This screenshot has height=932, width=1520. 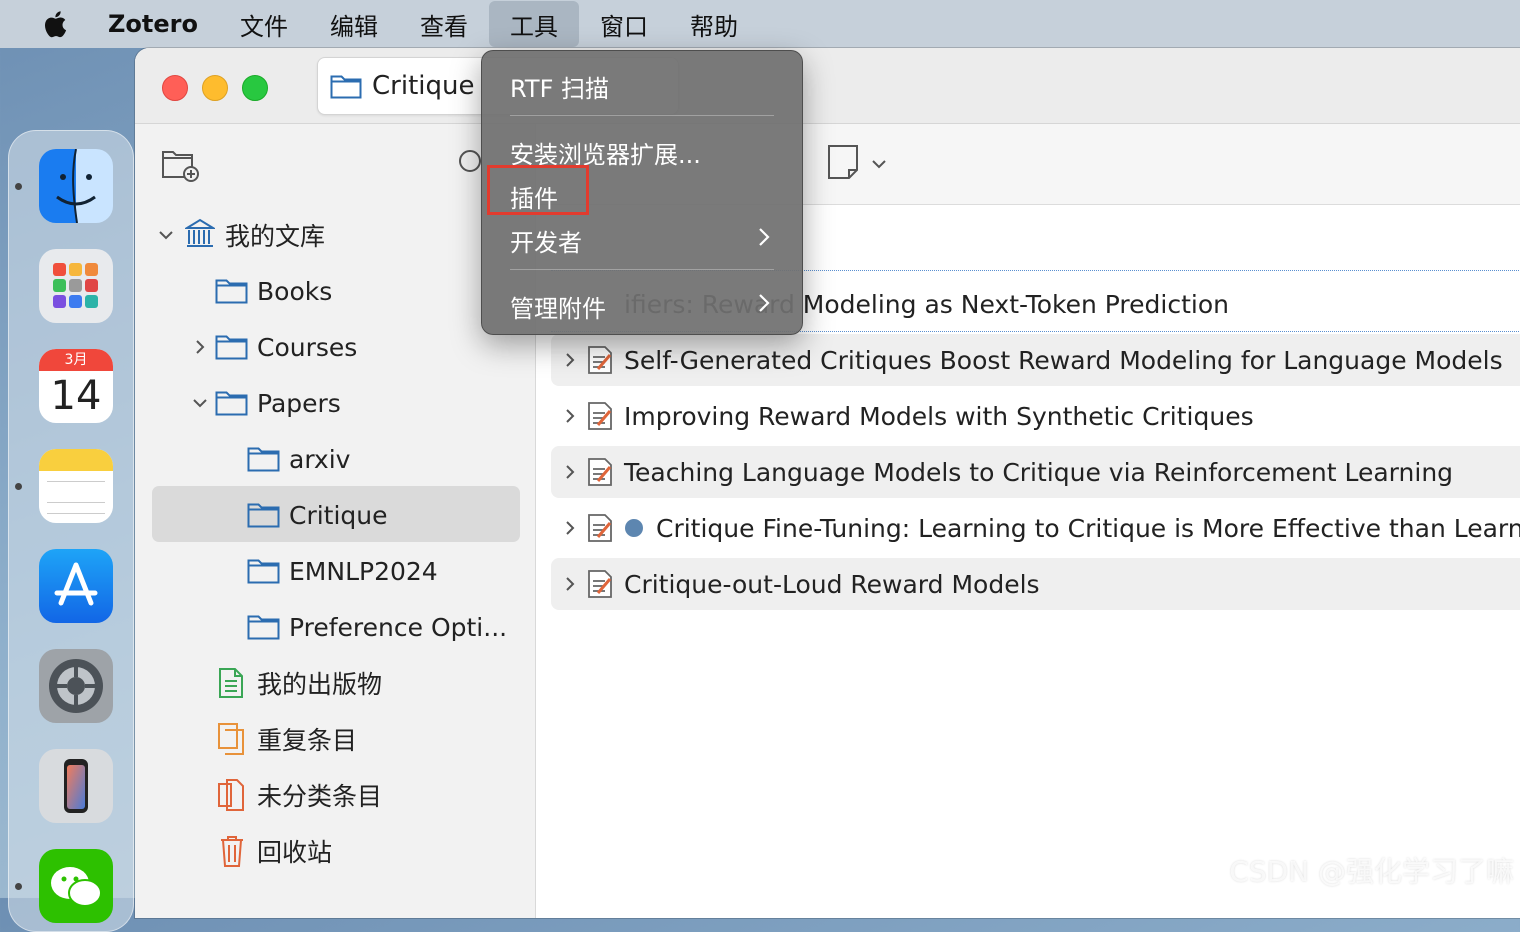 I want to click on collection-label: Courses, so click(x=307, y=347).